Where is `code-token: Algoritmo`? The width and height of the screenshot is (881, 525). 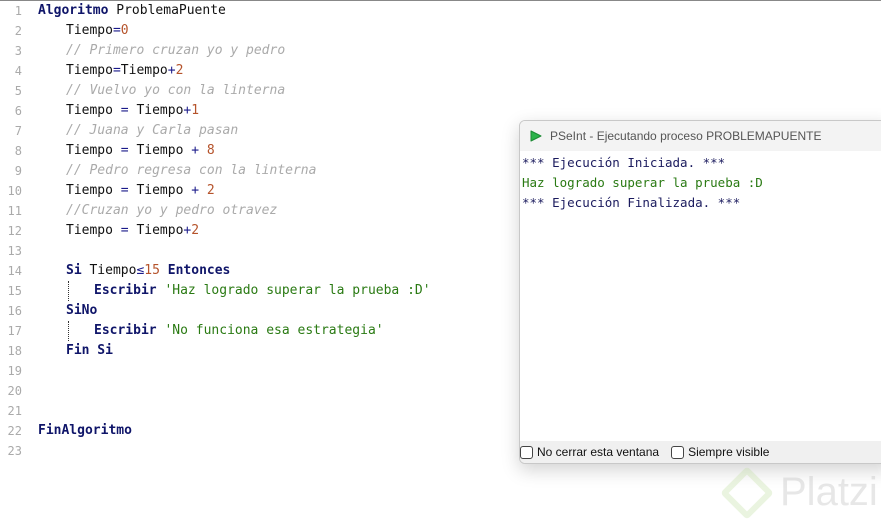 code-token: Algoritmo is located at coordinates (73, 10).